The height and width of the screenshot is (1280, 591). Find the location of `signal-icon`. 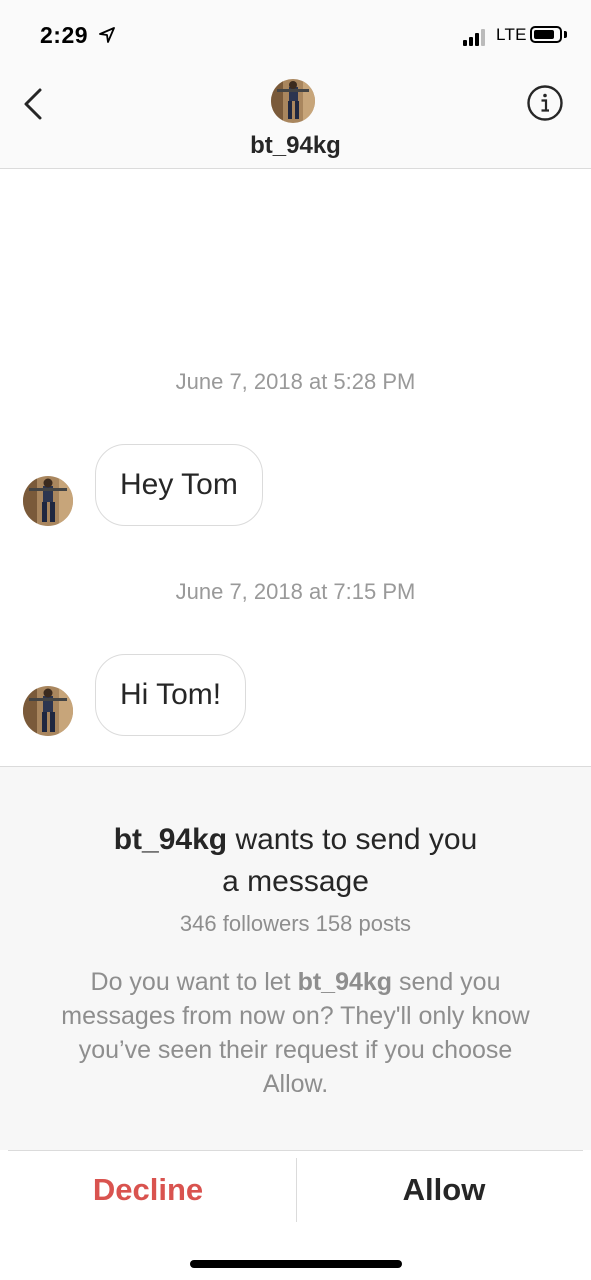

signal-icon is located at coordinates (477, 37).